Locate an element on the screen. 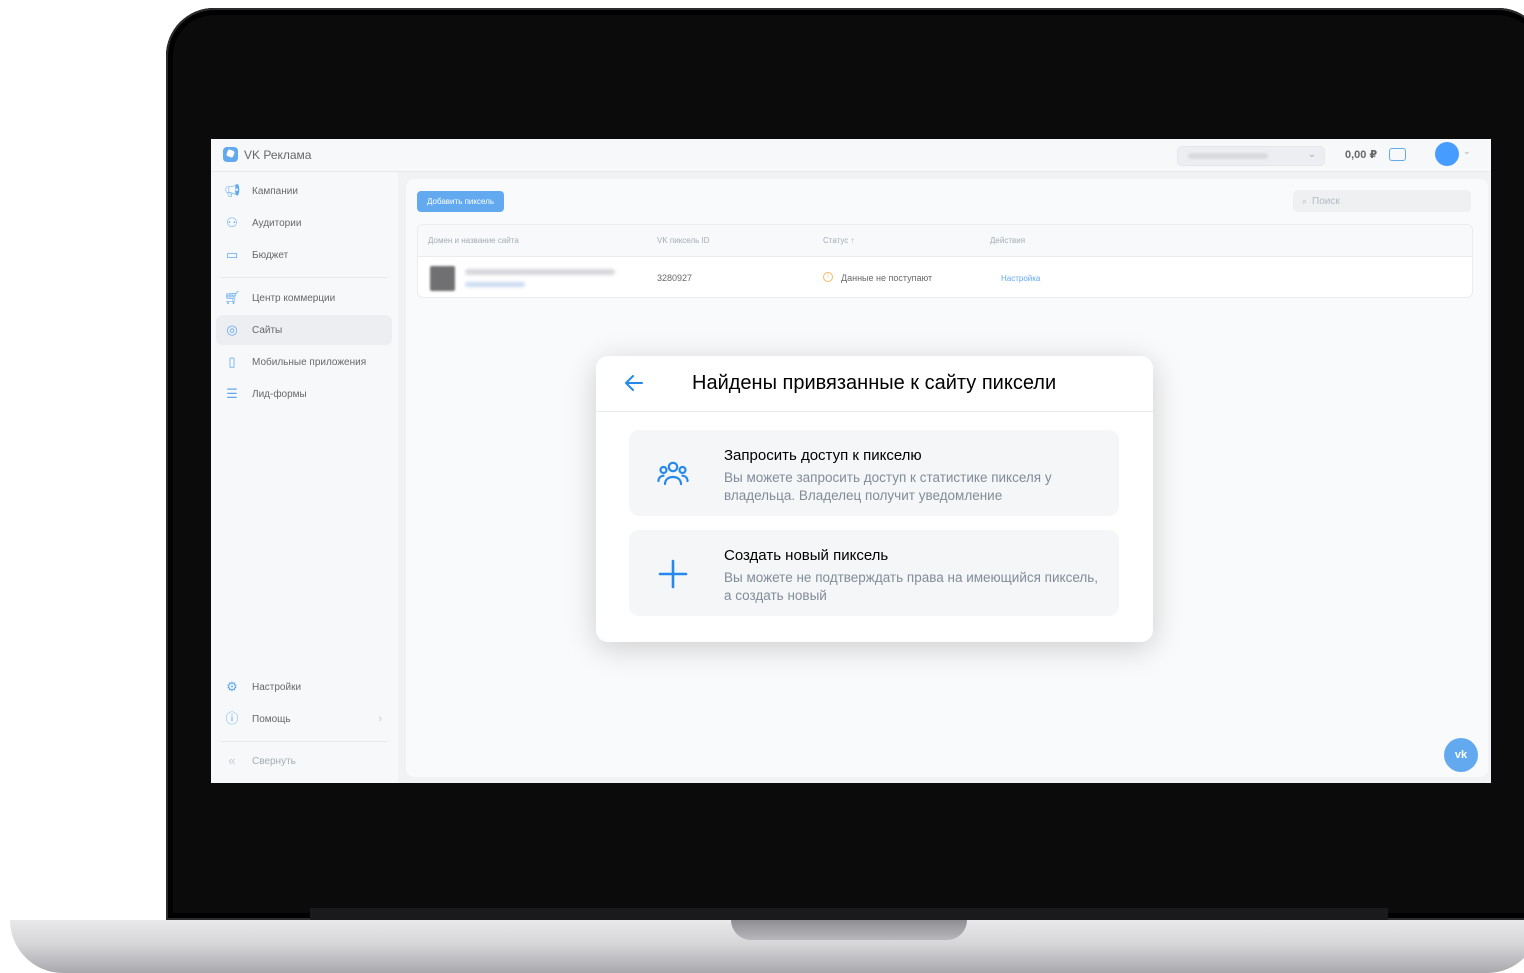  option-title: Создать новый пиксель is located at coordinates (806, 555).